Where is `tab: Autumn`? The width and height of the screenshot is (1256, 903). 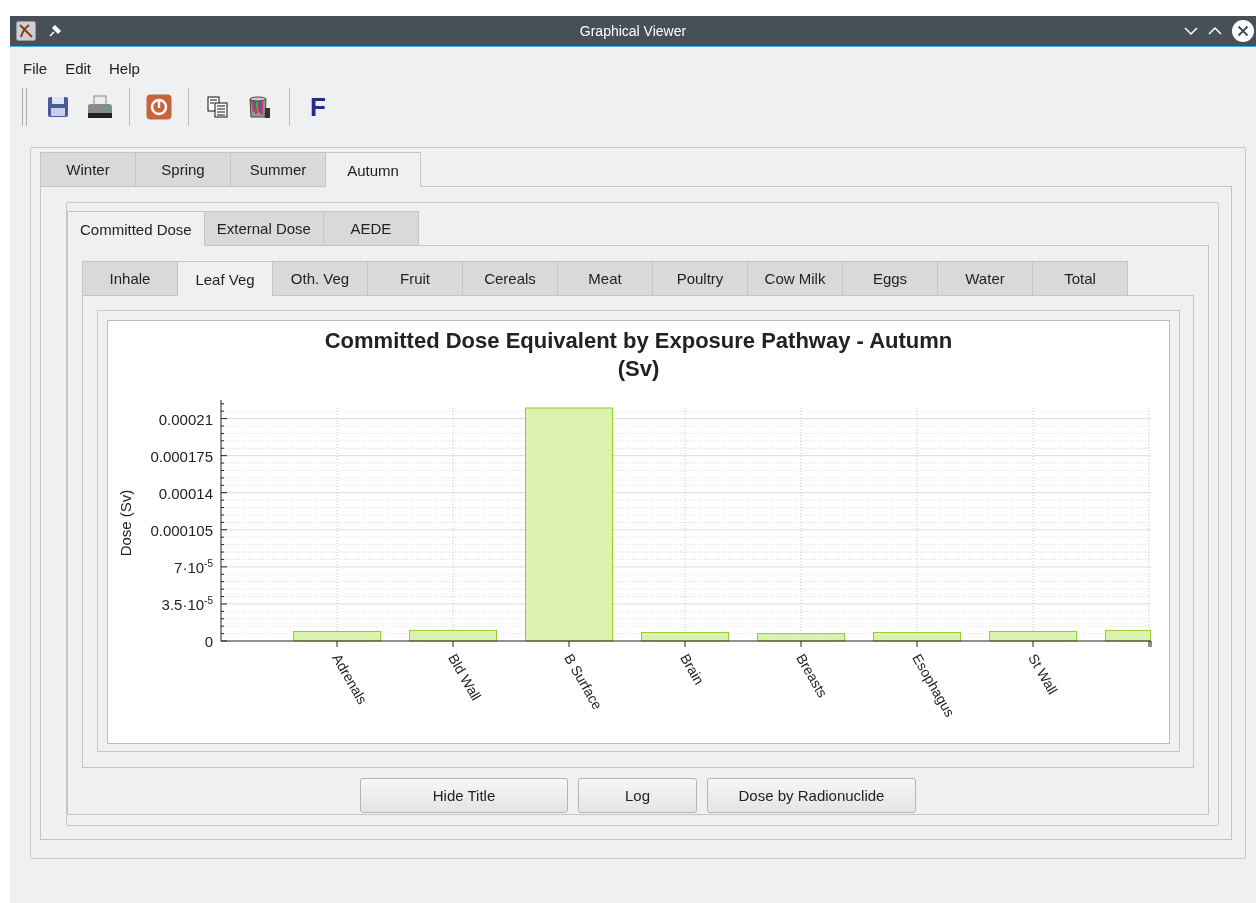 tab: Autumn is located at coordinates (373, 169).